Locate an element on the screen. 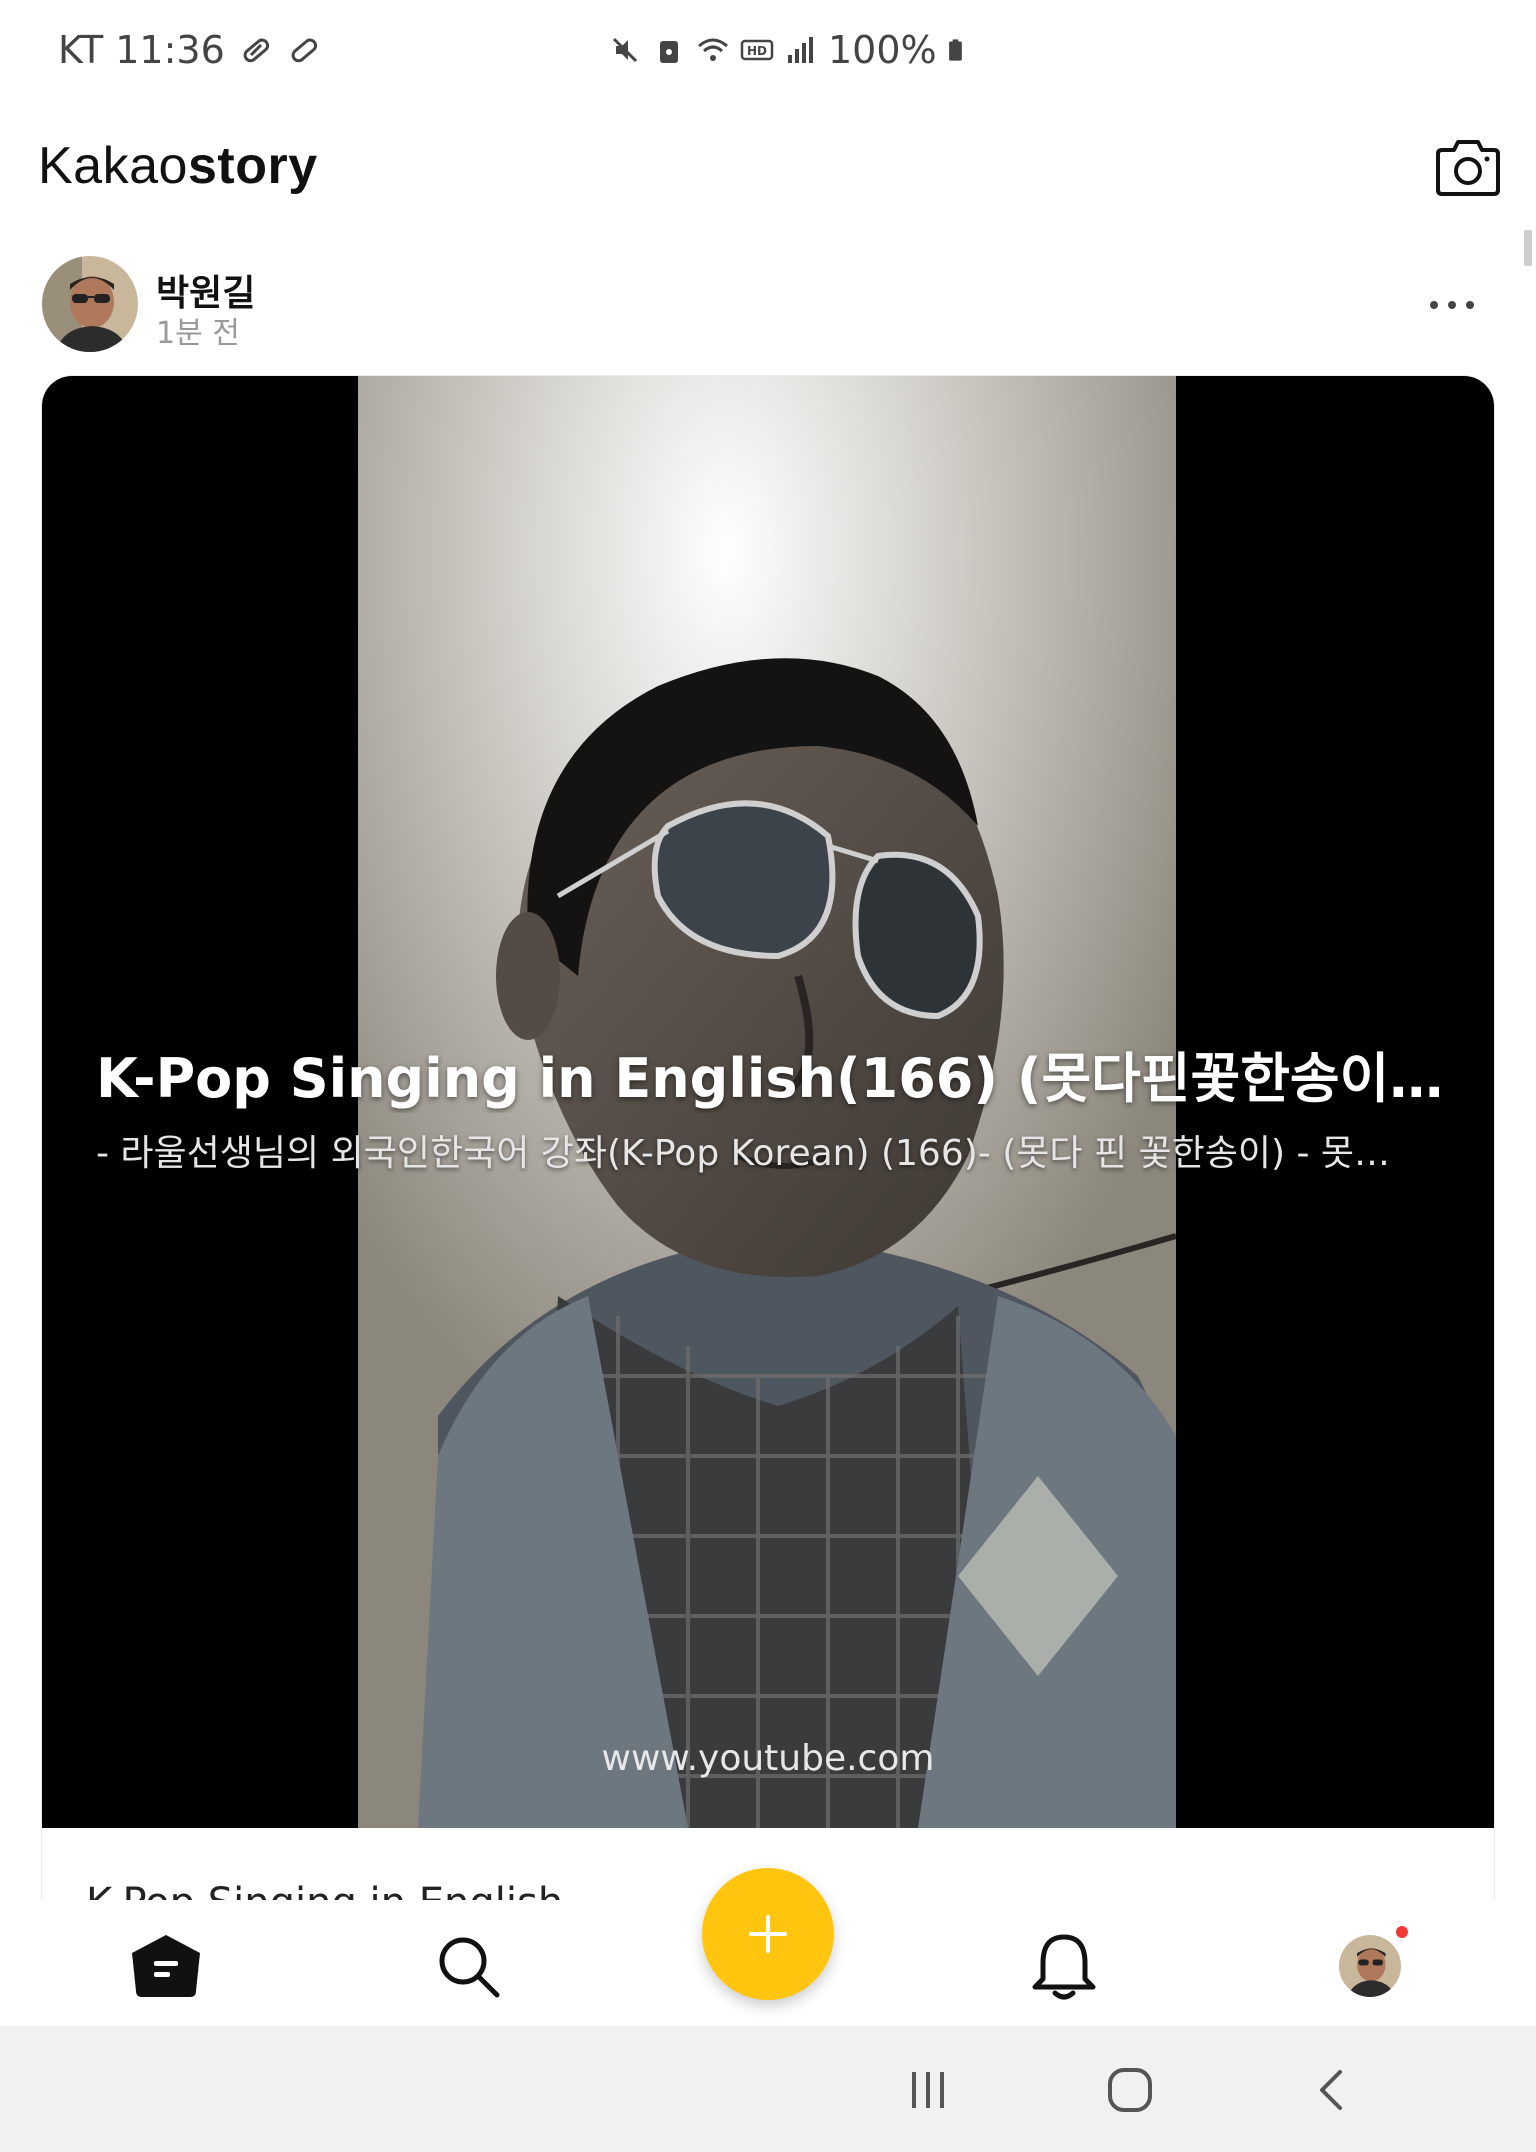 The image size is (1536, 2152). status-right: HD 100% is located at coordinates (789, 50).